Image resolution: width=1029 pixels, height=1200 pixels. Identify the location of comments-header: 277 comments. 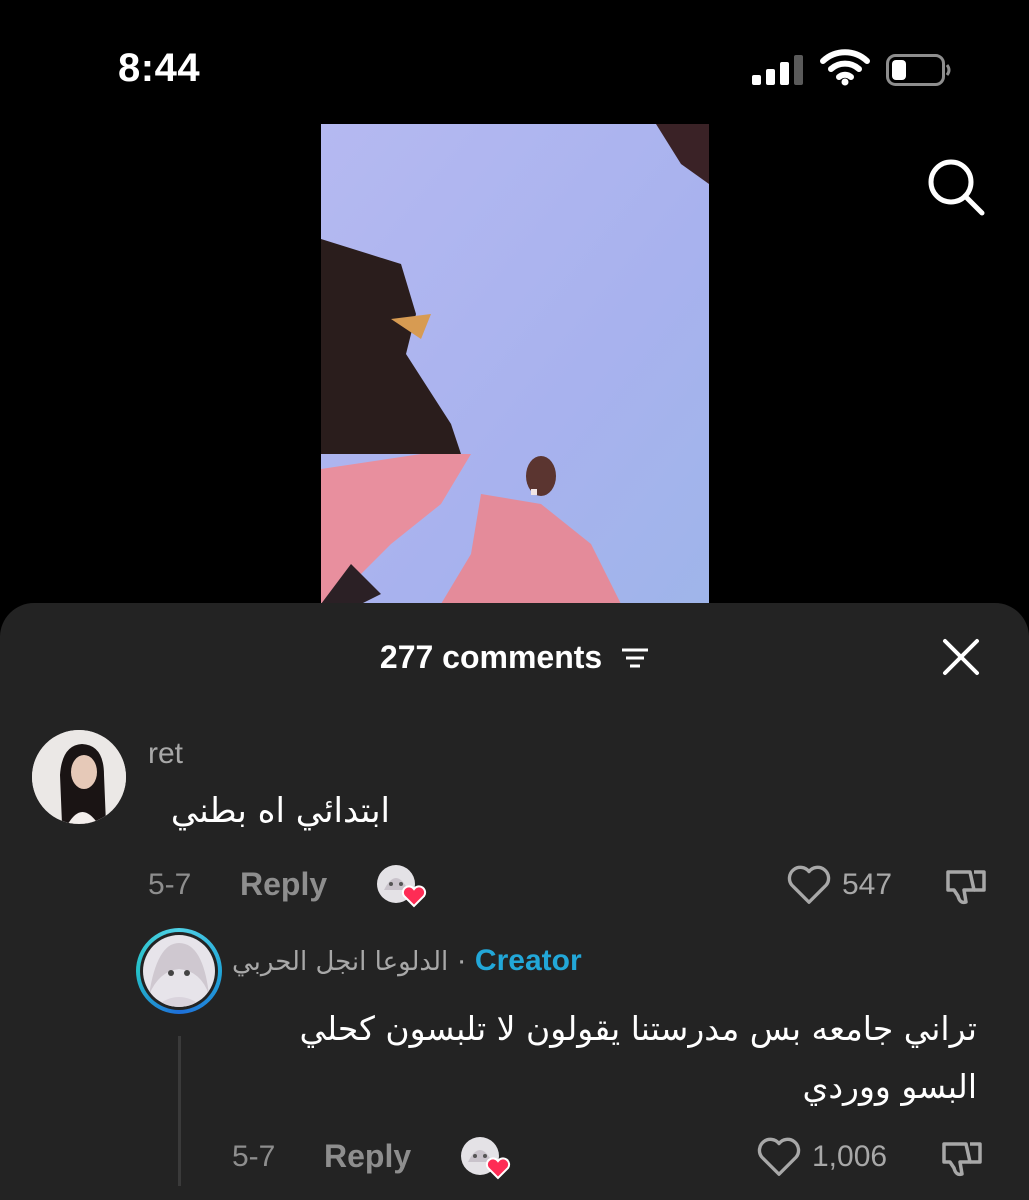
(514, 657).